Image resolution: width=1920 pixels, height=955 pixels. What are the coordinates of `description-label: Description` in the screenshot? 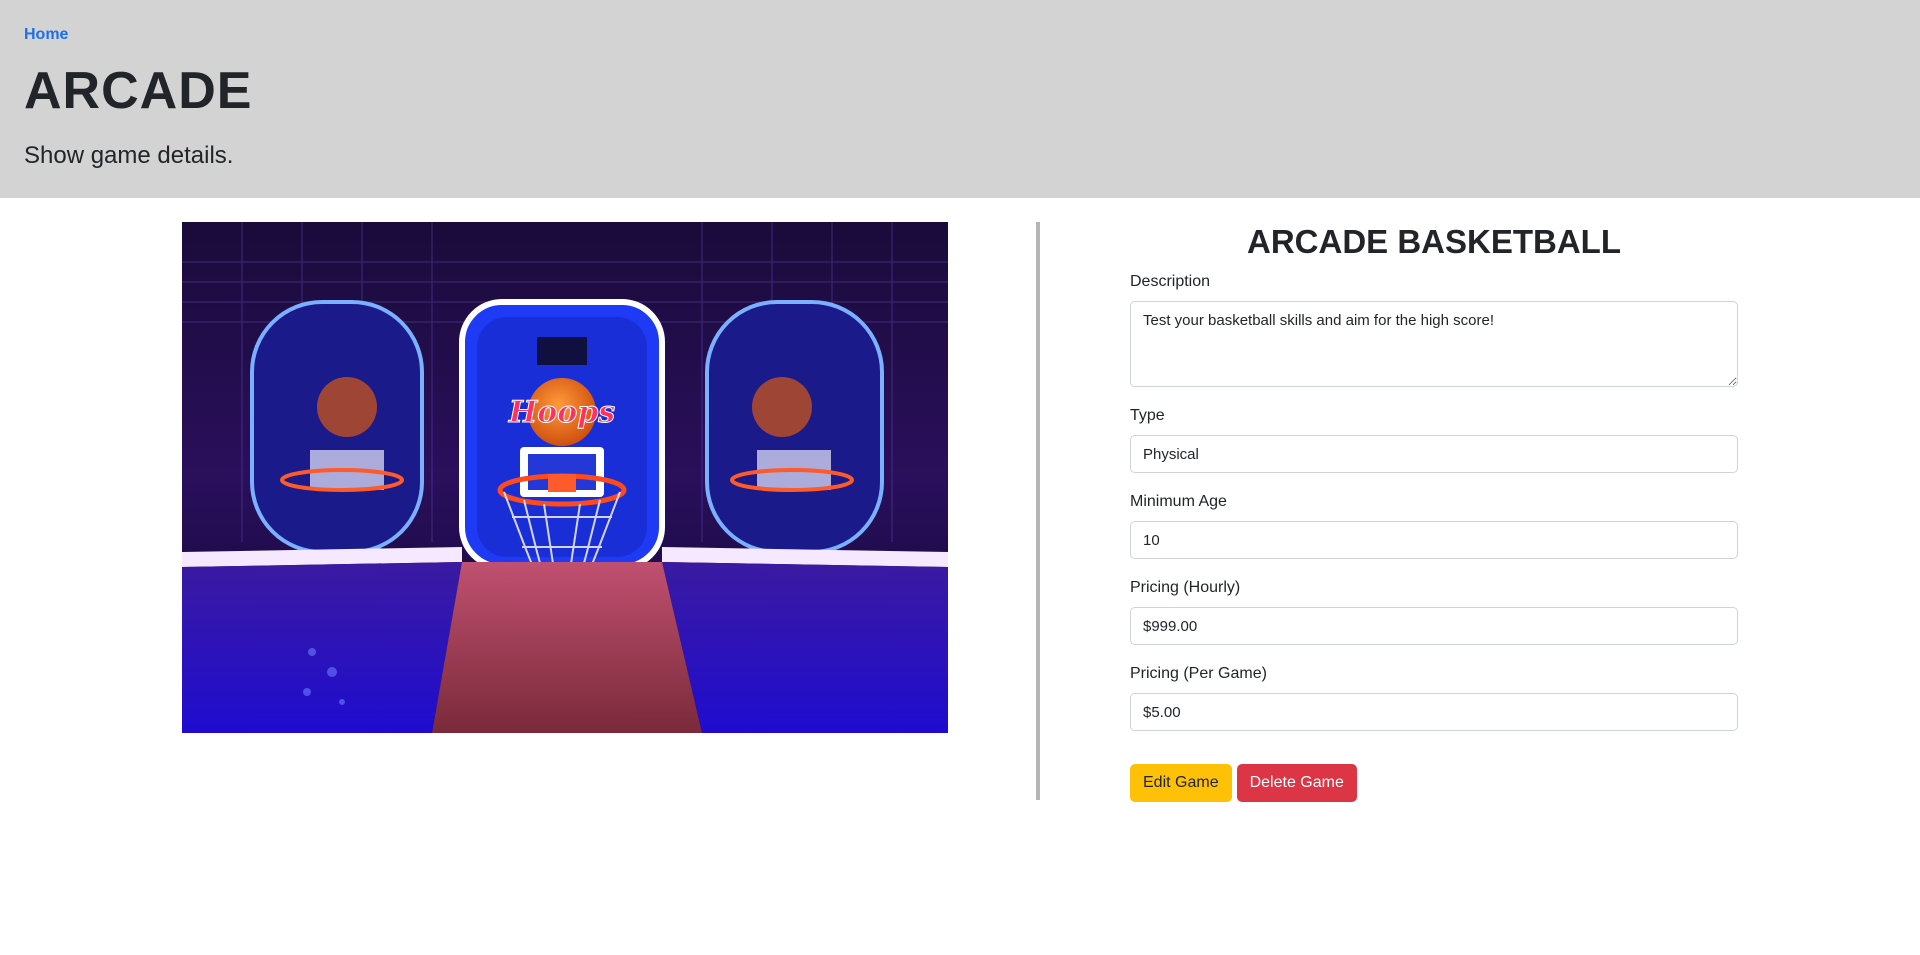 It's located at (1170, 281).